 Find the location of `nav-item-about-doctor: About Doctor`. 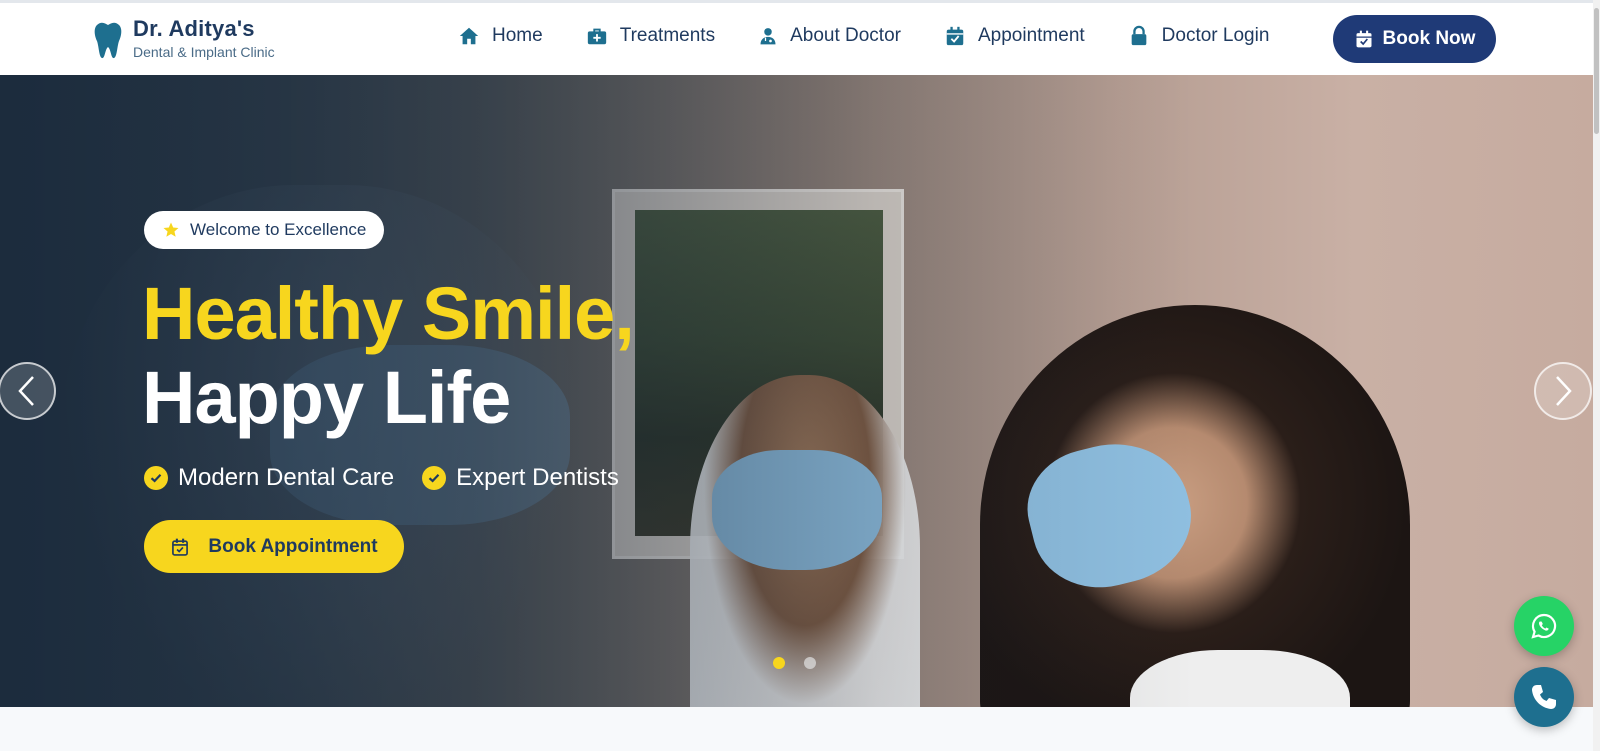

nav-item-about-doctor: About Doctor is located at coordinates (829, 36).